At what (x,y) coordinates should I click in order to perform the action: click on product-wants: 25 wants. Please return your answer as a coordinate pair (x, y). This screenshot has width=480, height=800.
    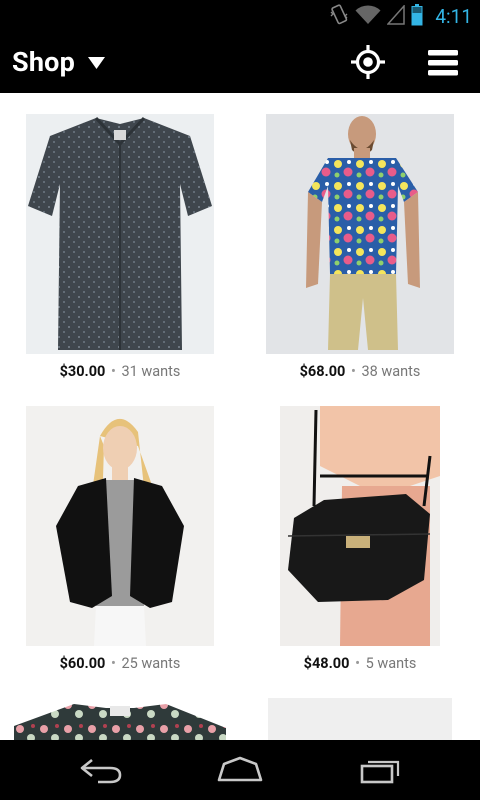
    Looking at the image, I should click on (151, 663).